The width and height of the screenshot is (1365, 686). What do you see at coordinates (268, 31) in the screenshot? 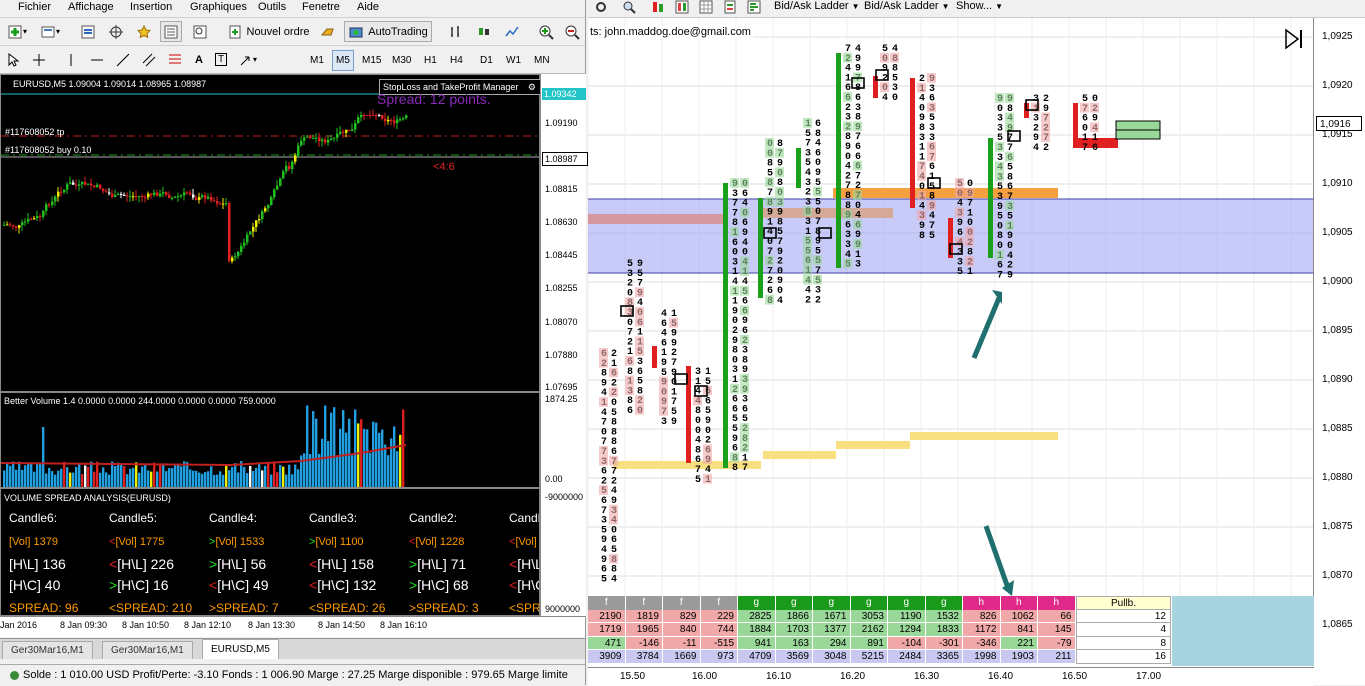
I see `new-order-button: Nouvel ordre` at bounding box center [268, 31].